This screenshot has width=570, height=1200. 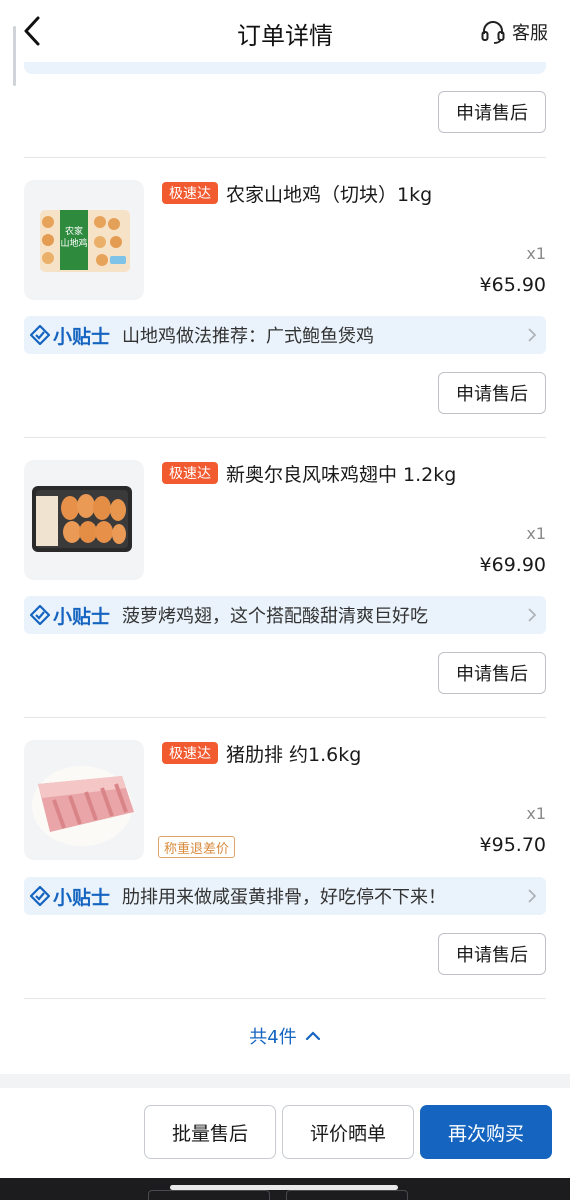 I want to click on scroll-indicator, so click(x=14, y=56).